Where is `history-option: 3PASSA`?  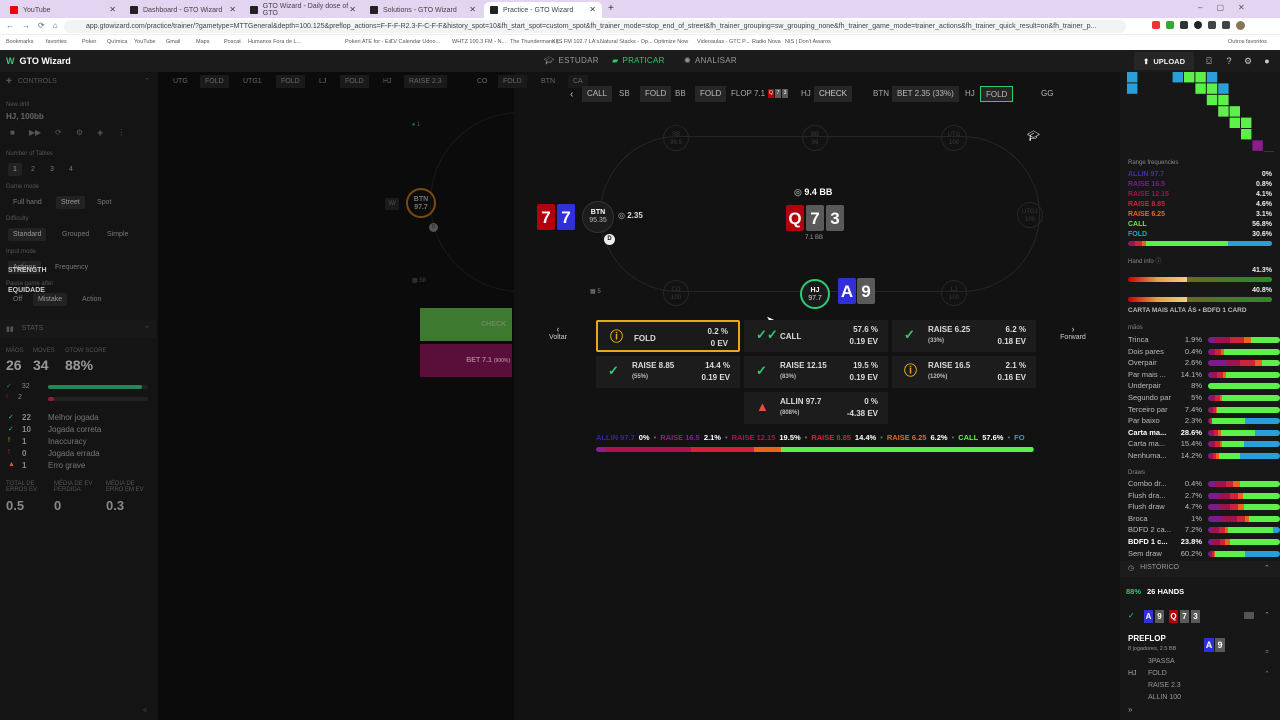
history-option: 3PASSA is located at coordinates (1161, 661).